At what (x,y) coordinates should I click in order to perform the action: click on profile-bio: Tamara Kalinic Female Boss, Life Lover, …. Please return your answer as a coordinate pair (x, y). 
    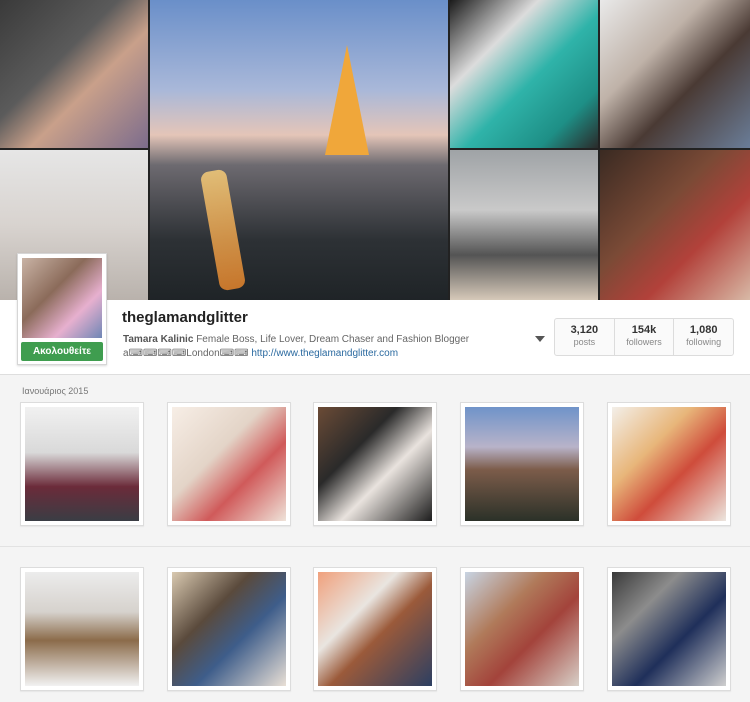
    Looking at the image, I should click on (296, 339).